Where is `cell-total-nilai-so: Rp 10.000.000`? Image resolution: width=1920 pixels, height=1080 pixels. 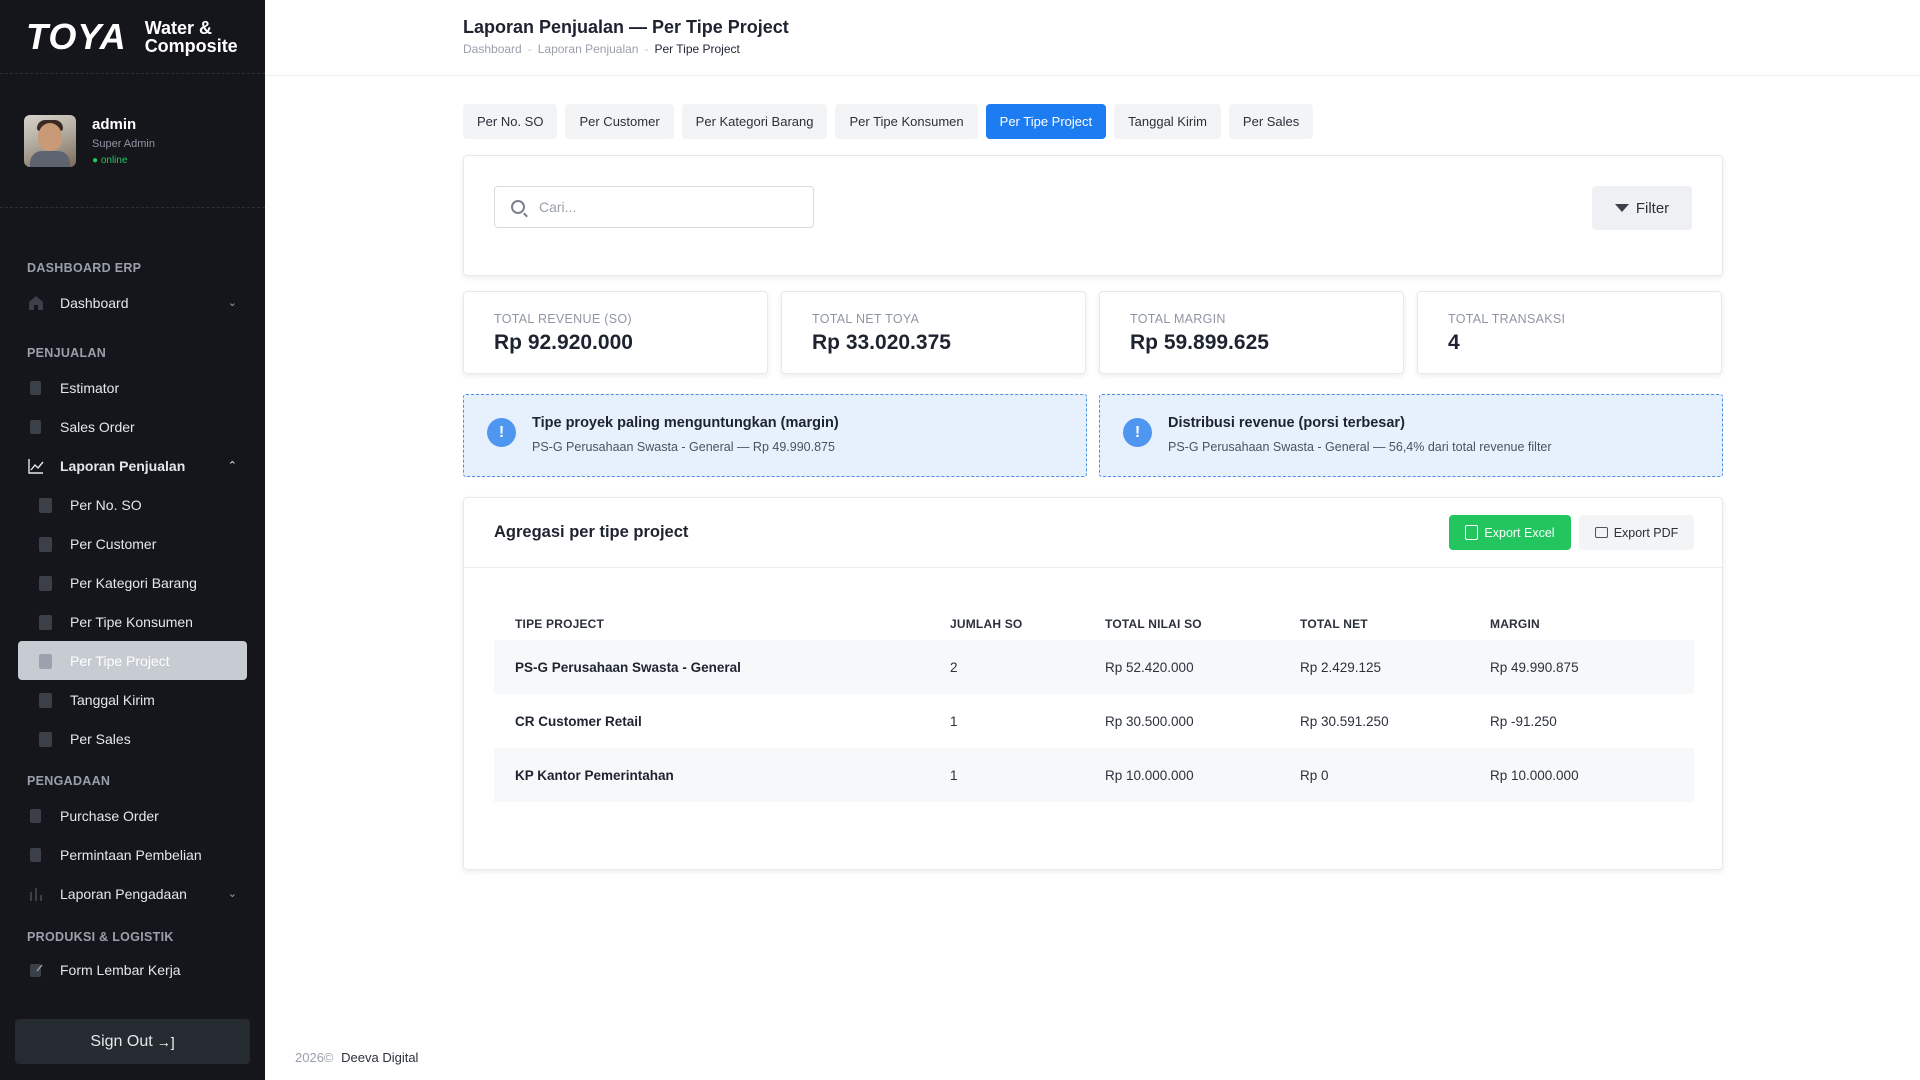 cell-total-nilai-so: Rp 10.000.000 is located at coordinates (1181, 775).